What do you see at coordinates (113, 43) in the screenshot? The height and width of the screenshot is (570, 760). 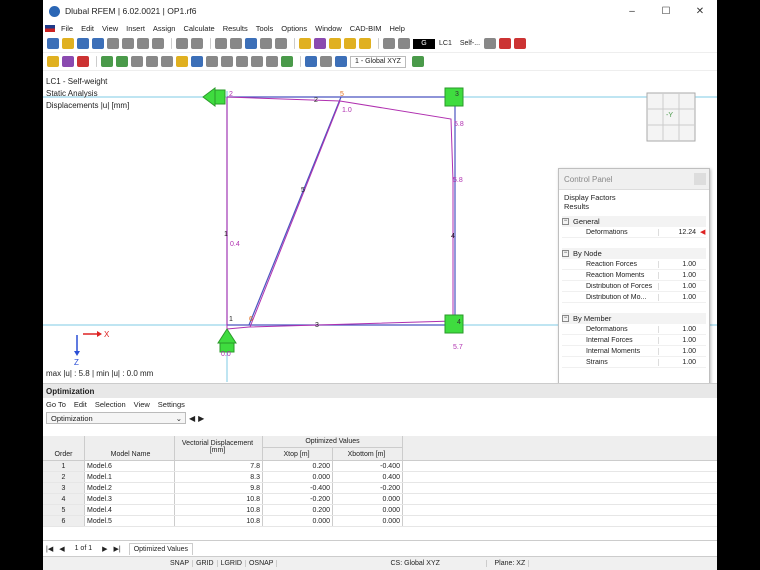 I see `print-icon` at bounding box center [113, 43].